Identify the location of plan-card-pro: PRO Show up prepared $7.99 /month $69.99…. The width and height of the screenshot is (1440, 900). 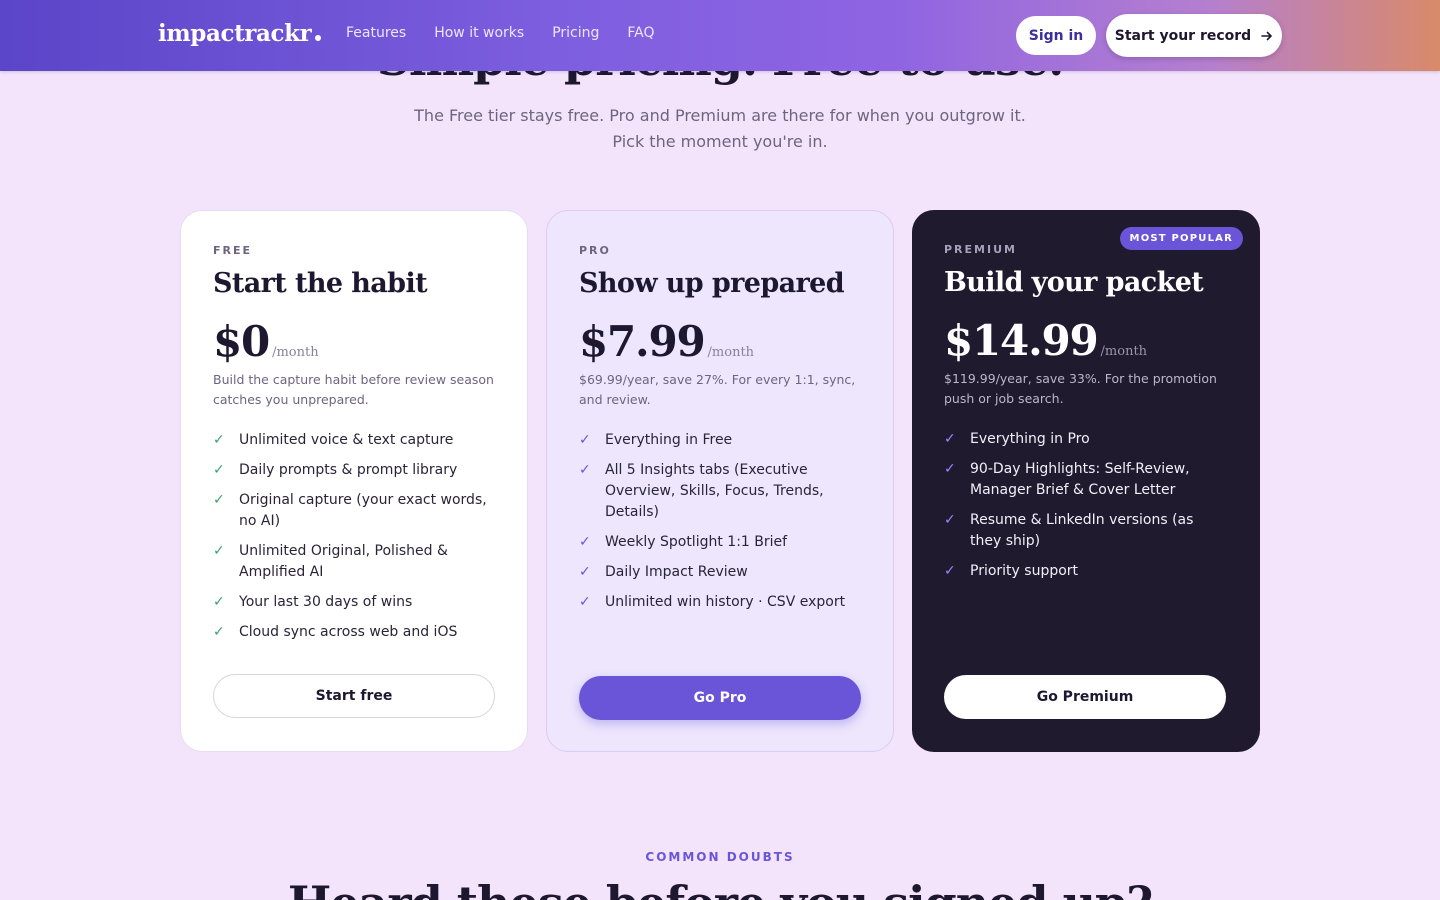
(720, 481).